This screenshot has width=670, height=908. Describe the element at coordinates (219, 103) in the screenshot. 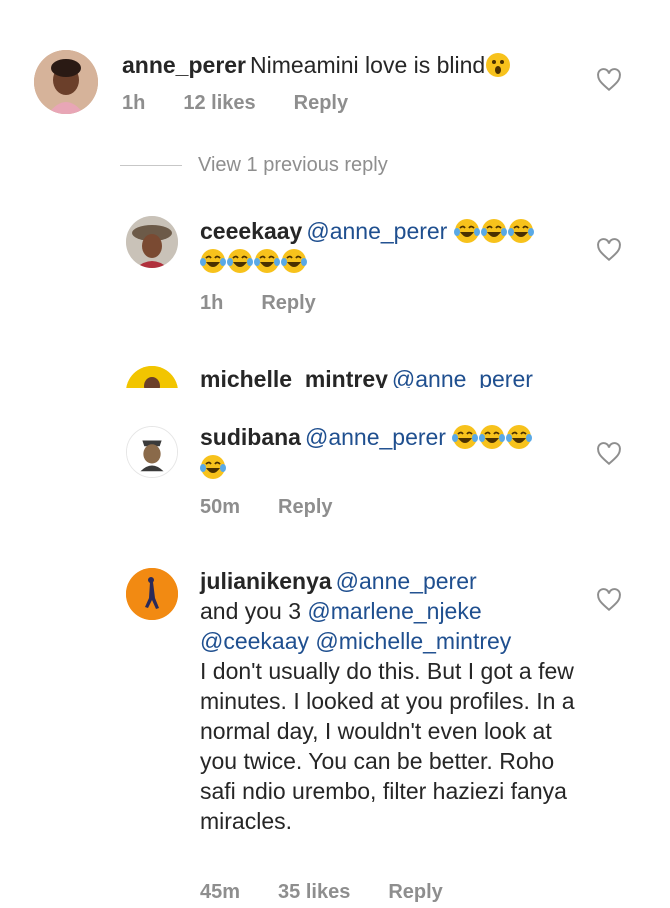

I see `likes-count: 12 likes` at that location.